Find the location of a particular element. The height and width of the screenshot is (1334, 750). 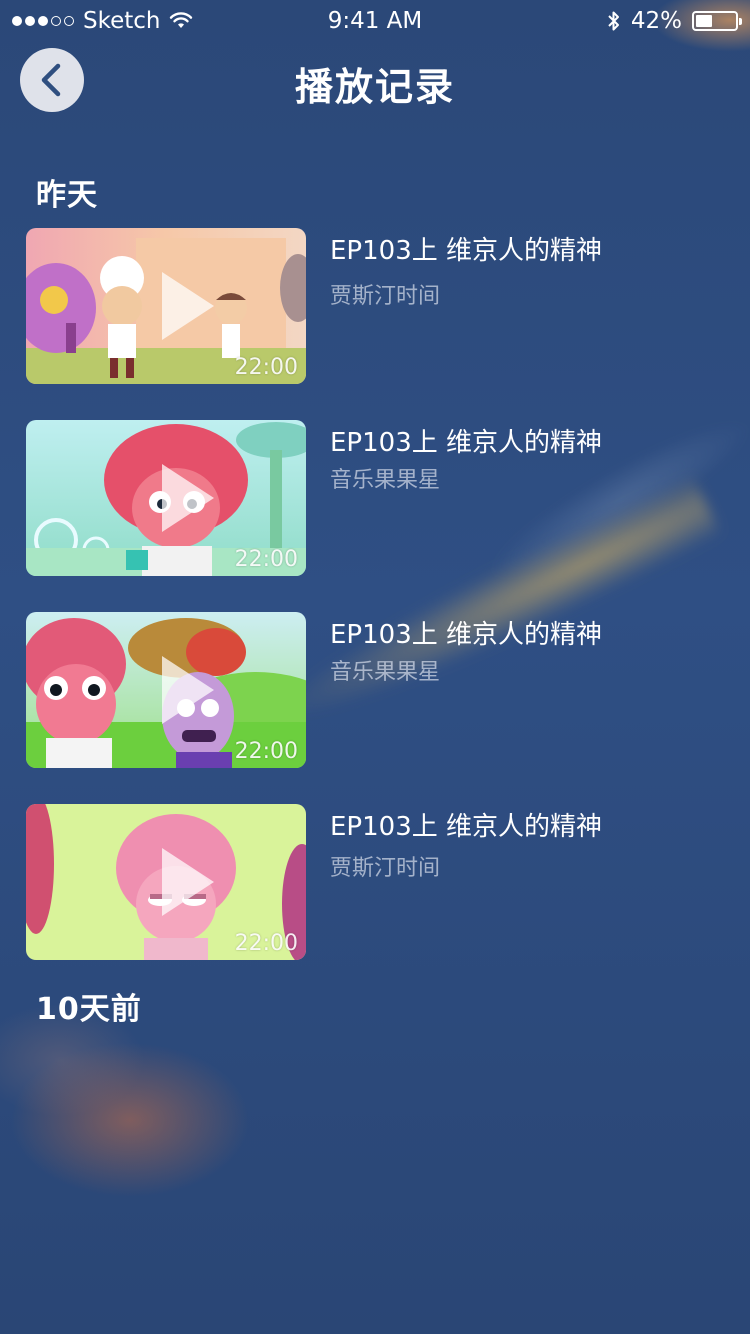

battery-icon is located at coordinates (717, 21).